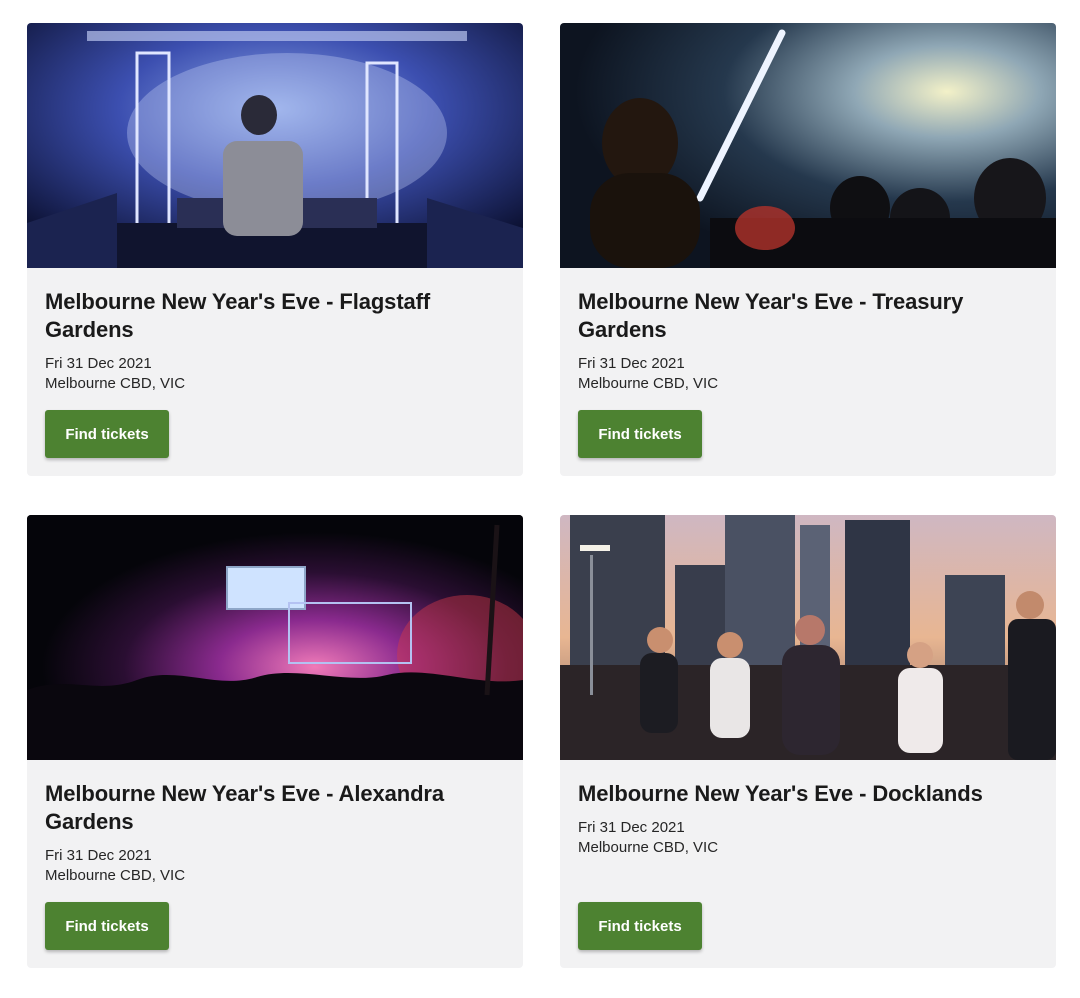 Image resolution: width=1080 pixels, height=998 pixels. Describe the element at coordinates (275, 145) in the screenshot. I see `event-photo-dj-stage` at that location.